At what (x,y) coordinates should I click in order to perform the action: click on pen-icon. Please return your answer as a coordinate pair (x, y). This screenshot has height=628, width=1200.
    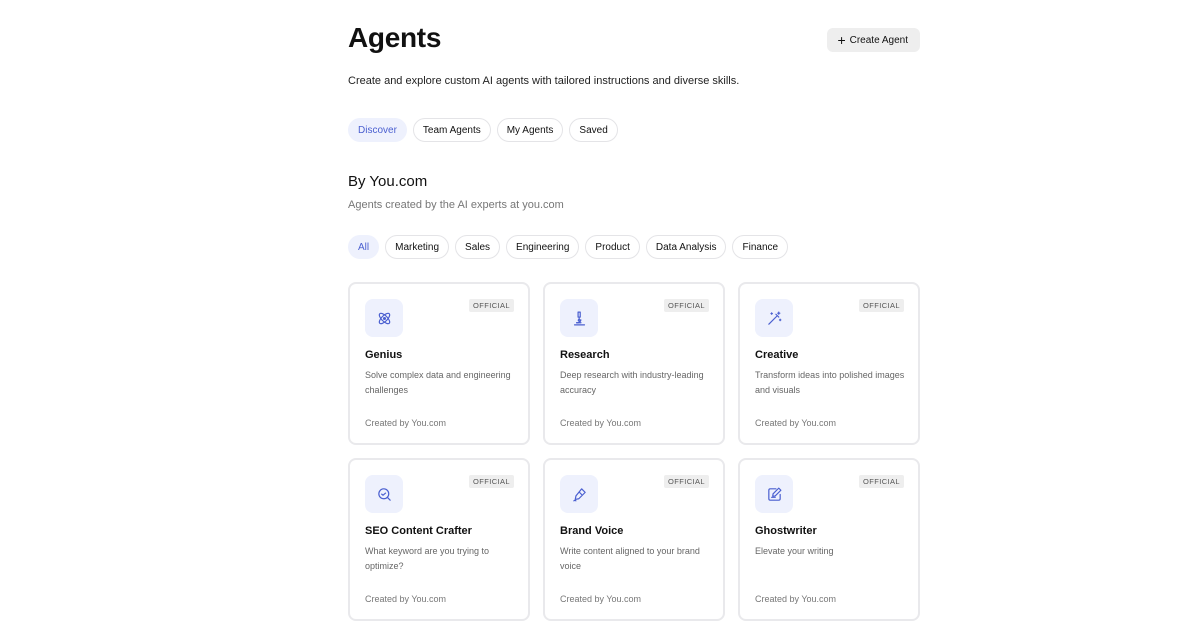
    Looking at the image, I should click on (579, 494).